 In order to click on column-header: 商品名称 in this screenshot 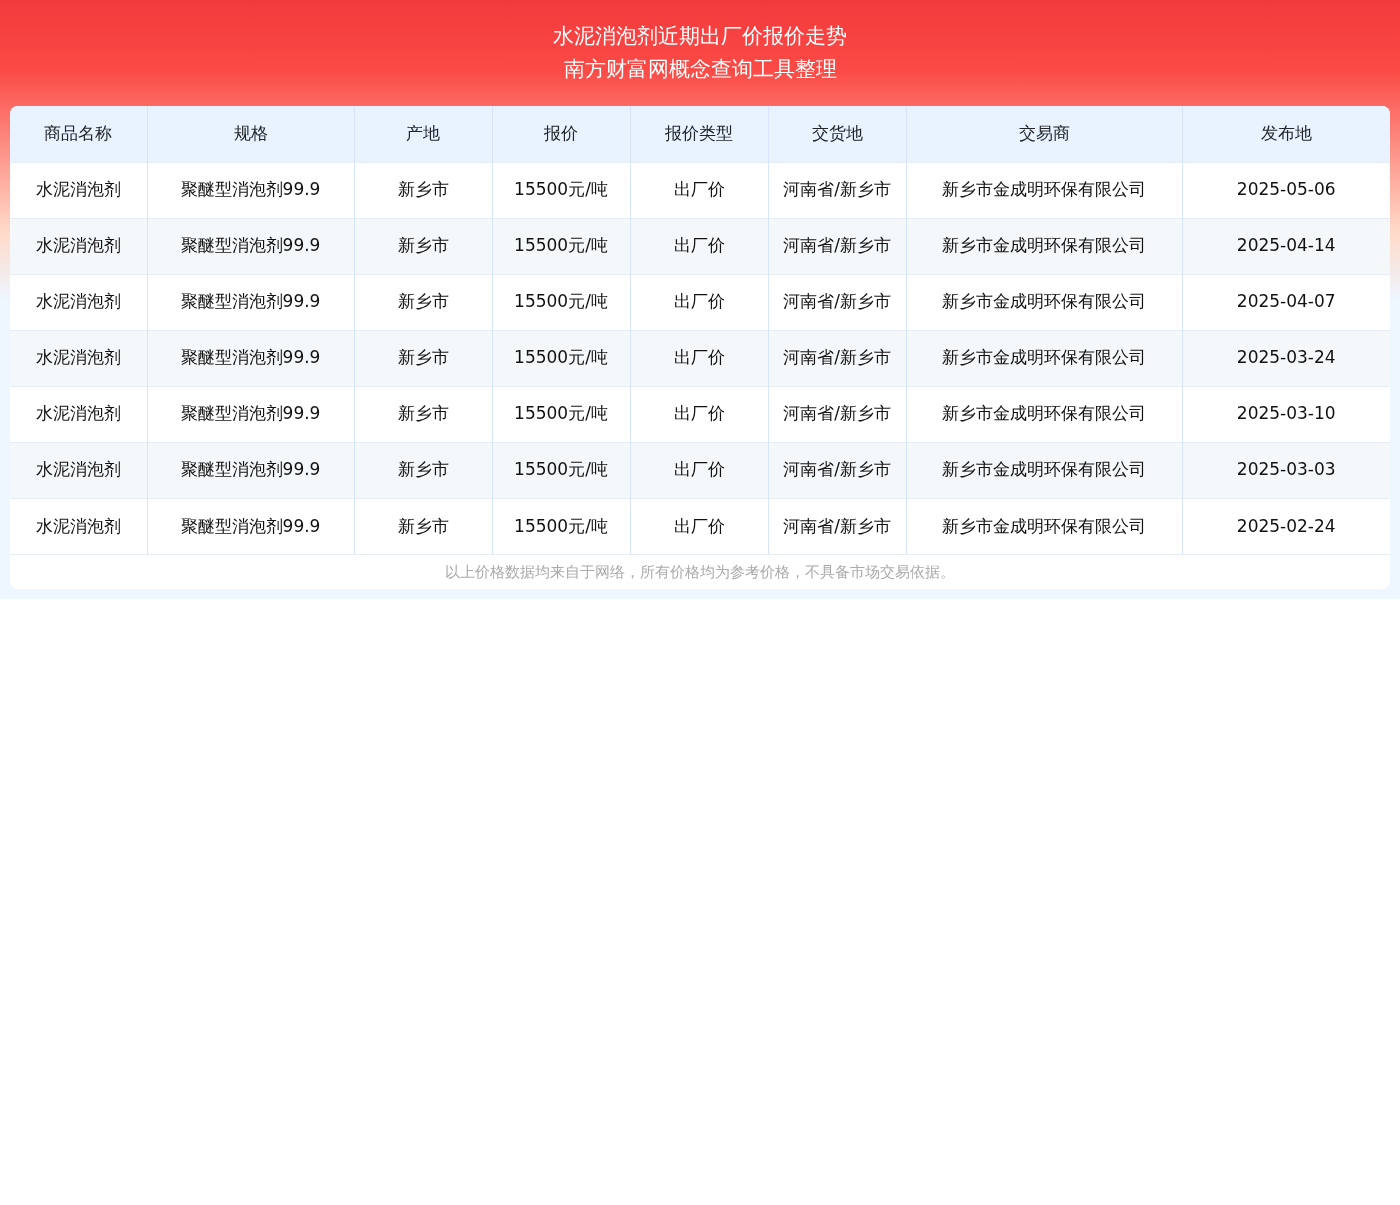, I will do `click(78, 134)`.